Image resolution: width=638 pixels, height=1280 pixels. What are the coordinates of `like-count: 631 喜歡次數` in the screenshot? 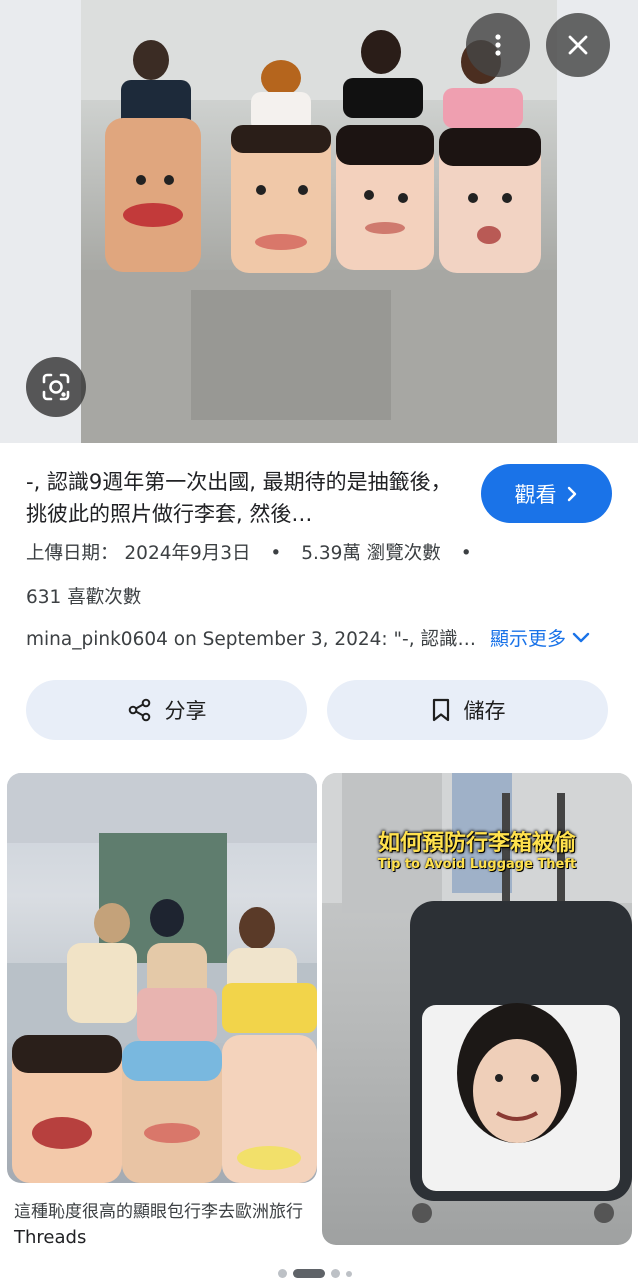 It's located at (84, 597).